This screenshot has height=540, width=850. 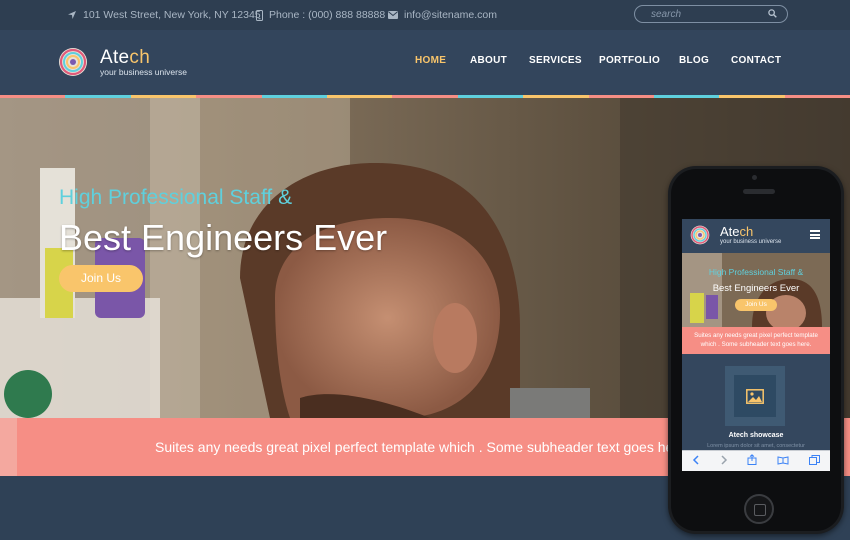 What do you see at coordinates (488, 60) in the screenshot?
I see `nav-about: ABOUT` at bounding box center [488, 60].